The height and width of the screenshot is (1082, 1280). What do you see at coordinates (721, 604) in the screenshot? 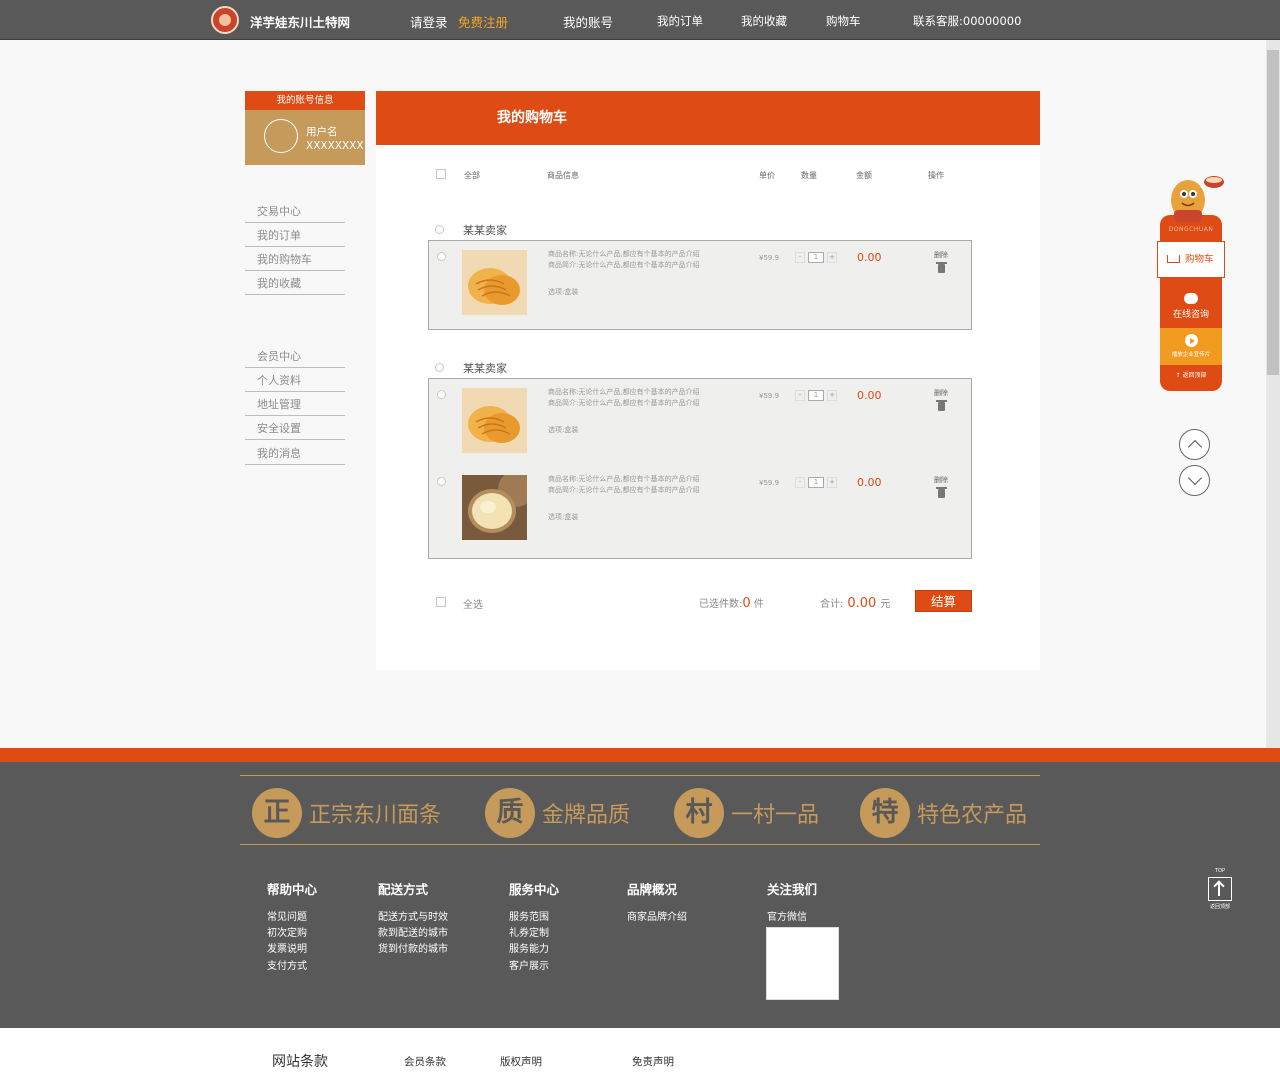
I see `selected-label: 已选件数:` at bounding box center [721, 604].